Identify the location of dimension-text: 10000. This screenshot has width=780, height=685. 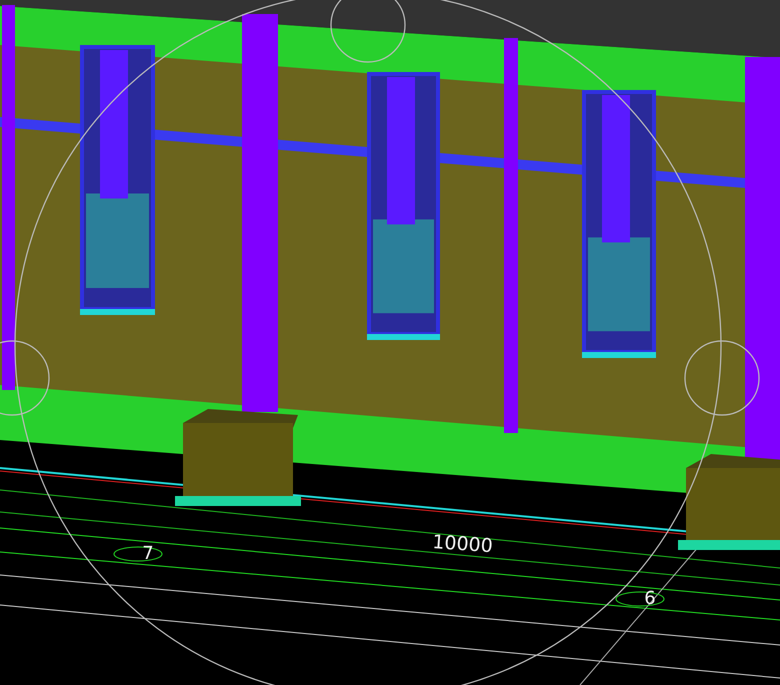
(463, 544).